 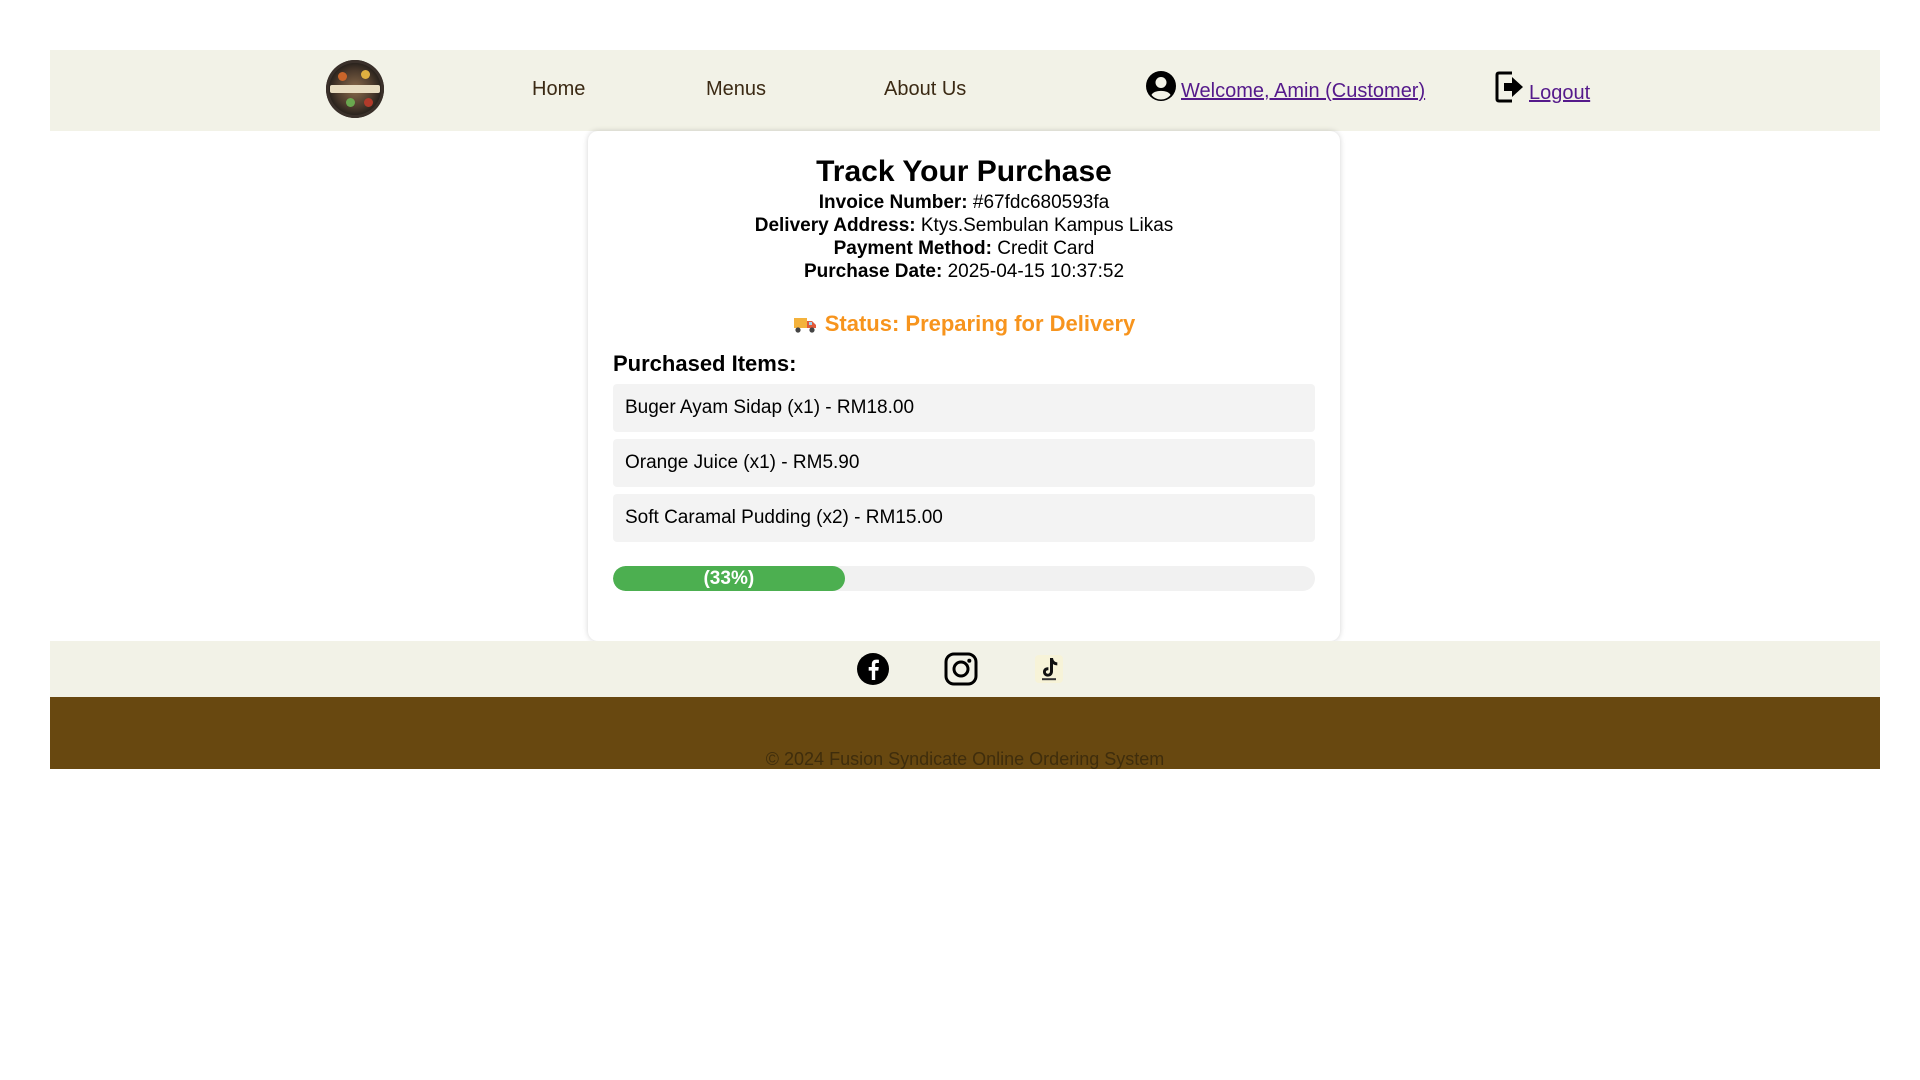 I want to click on payment-line: Payment Method: Credit Card, so click(x=964, y=248).